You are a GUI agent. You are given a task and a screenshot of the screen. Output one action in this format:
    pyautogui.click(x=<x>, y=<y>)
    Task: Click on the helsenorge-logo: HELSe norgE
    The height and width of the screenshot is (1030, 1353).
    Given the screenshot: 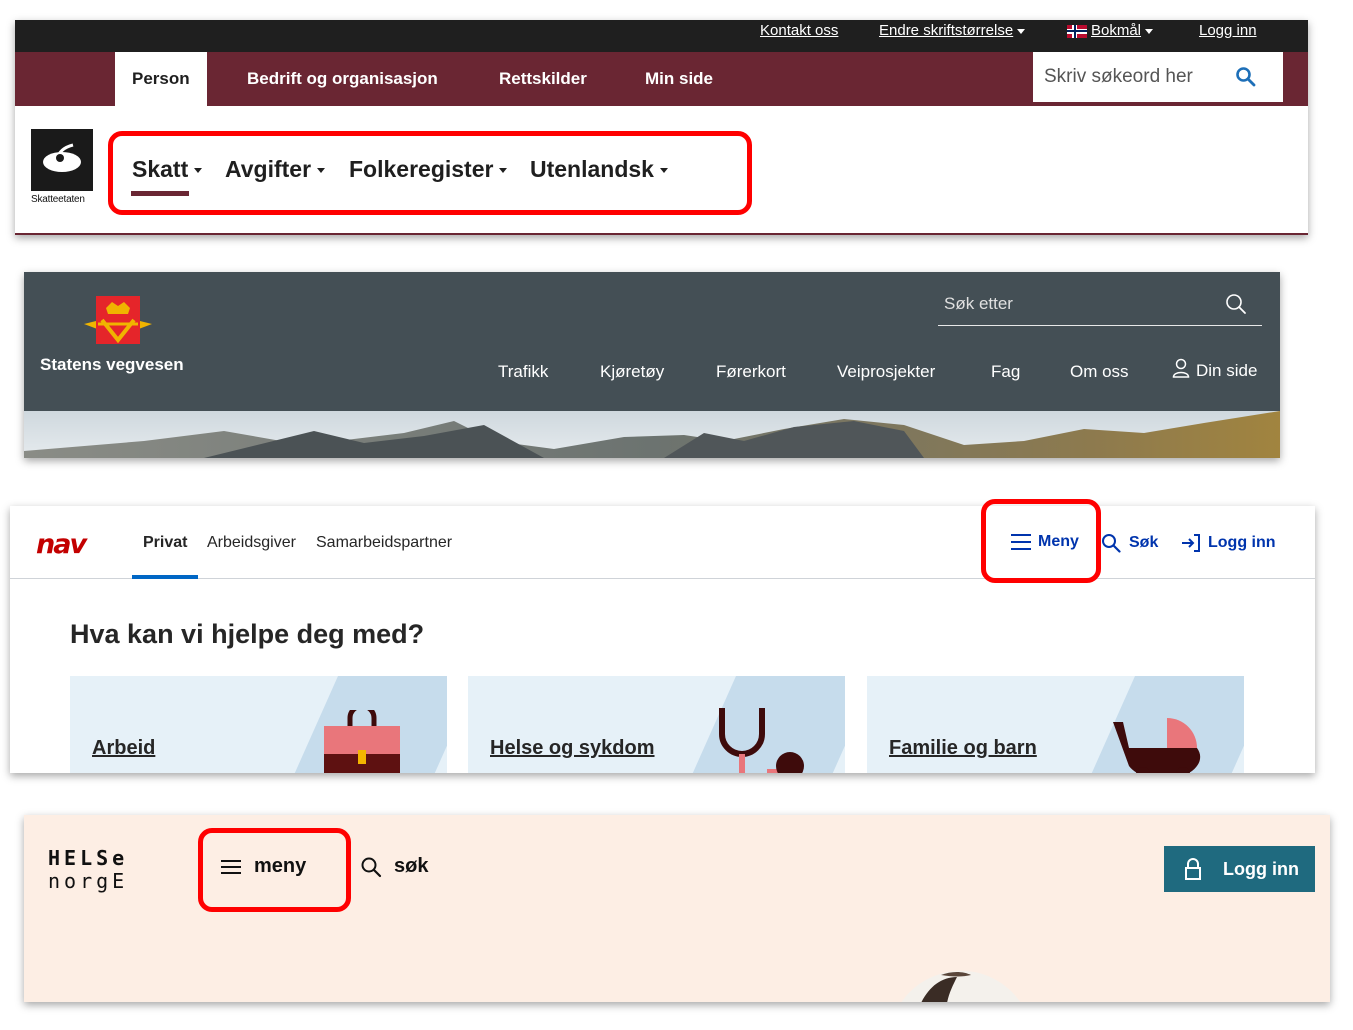 What is the action you would take?
    pyautogui.click(x=88, y=870)
    